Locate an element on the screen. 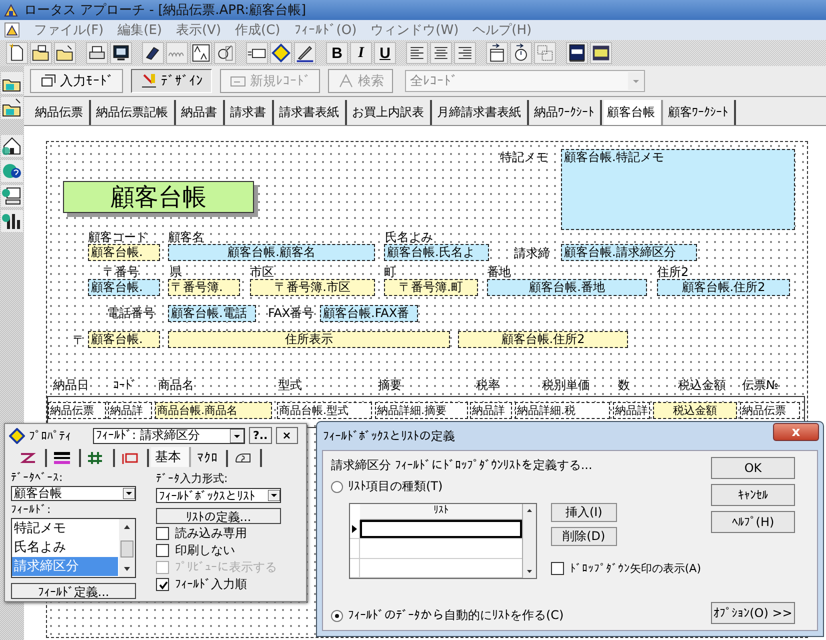  checkbox-label: ﾄﾞﾛｯﾌﾟﾀﾞｳﾝ矢印の表示(A) is located at coordinates (635, 568).